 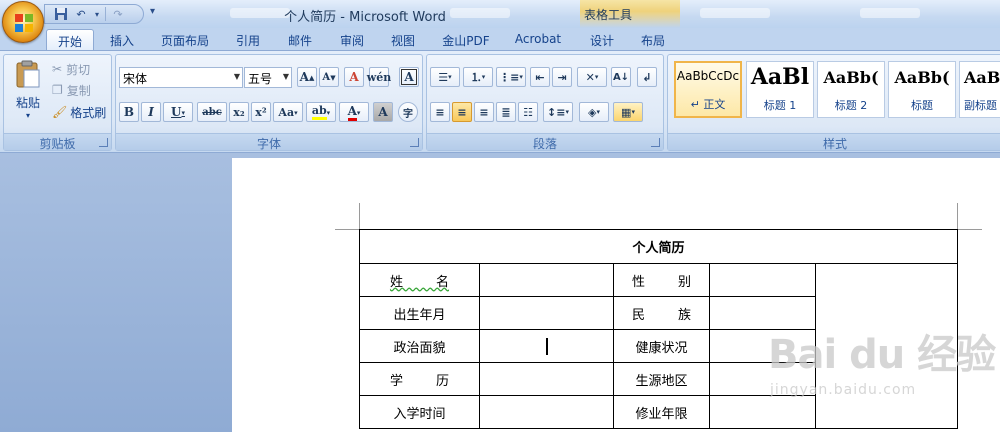 What do you see at coordinates (419, 379) in the screenshot?
I see `table-cell-label: 学 历` at bounding box center [419, 379].